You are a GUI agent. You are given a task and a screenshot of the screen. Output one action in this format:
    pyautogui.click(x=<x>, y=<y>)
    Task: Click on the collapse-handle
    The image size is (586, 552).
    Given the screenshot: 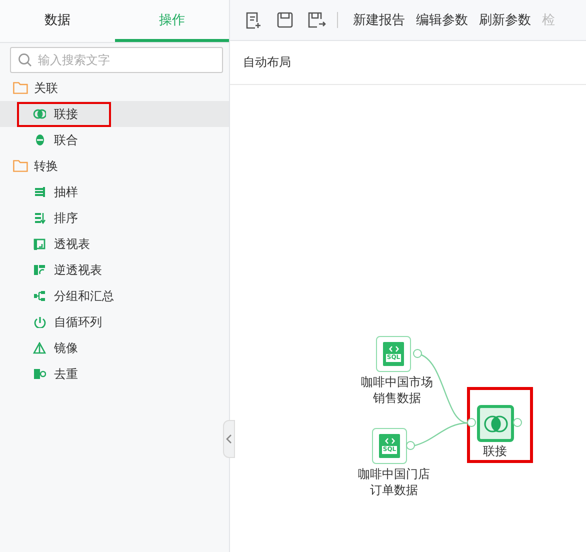 What is the action you would take?
    pyautogui.click(x=229, y=439)
    